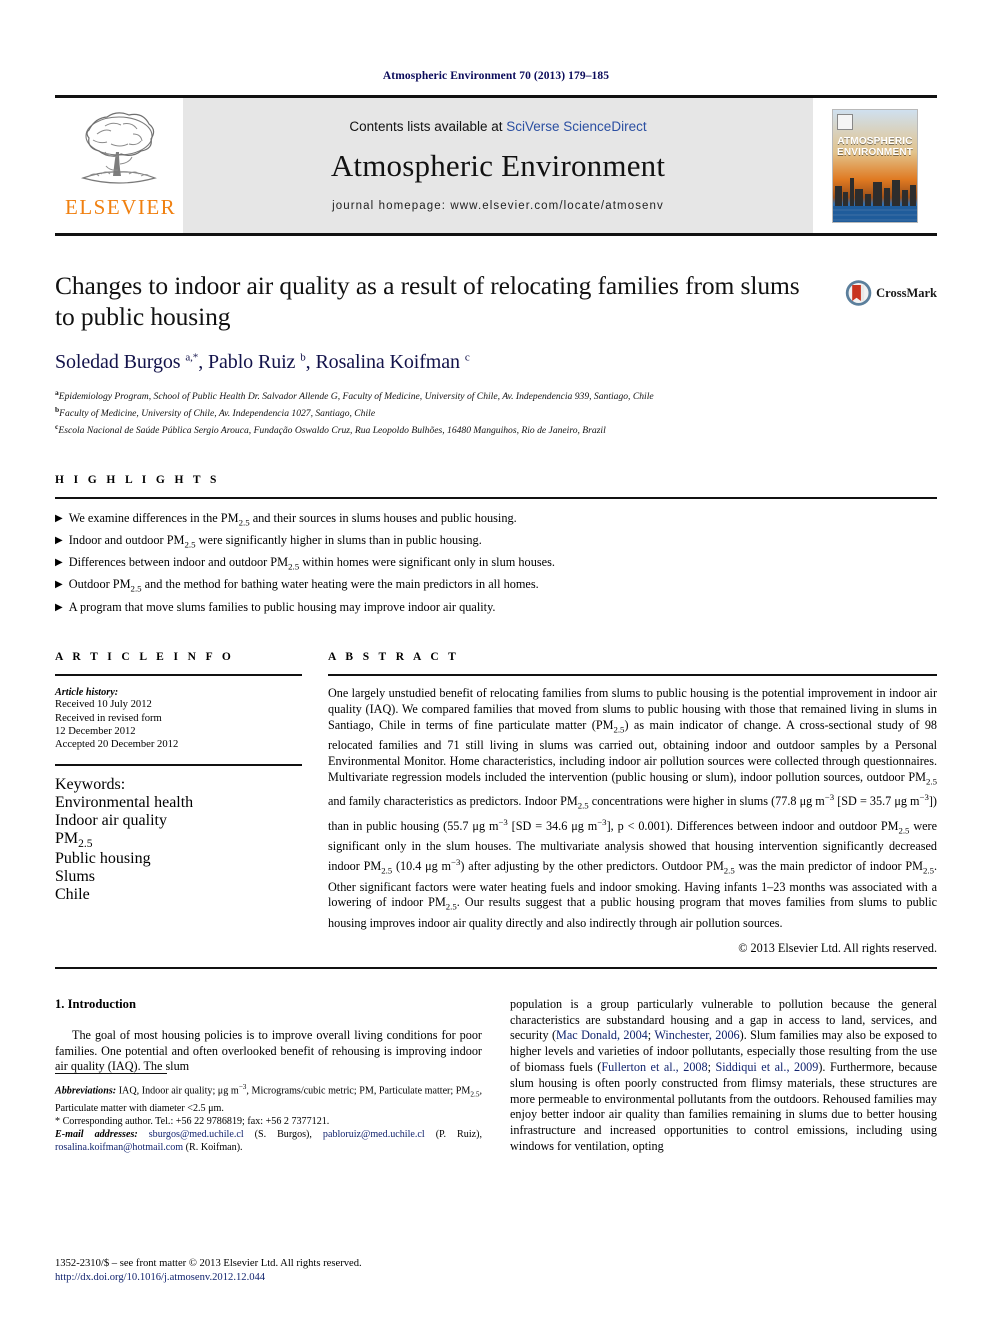 Image resolution: width=992 pixels, height=1323 pixels. Describe the element at coordinates (124, 802) in the screenshot. I see `keyword-item: Environmental health` at that location.